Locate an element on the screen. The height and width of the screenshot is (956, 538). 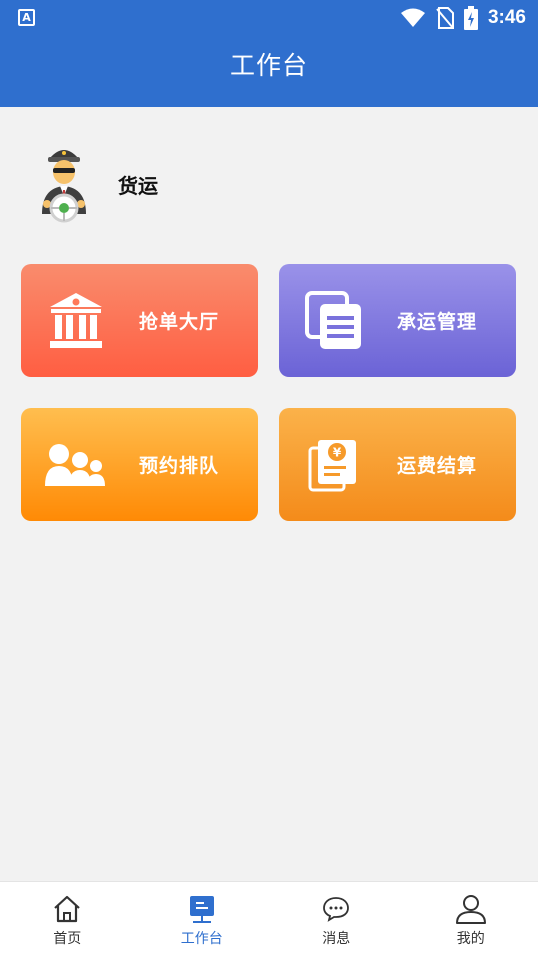
home-icon is located at coordinates (67, 909).